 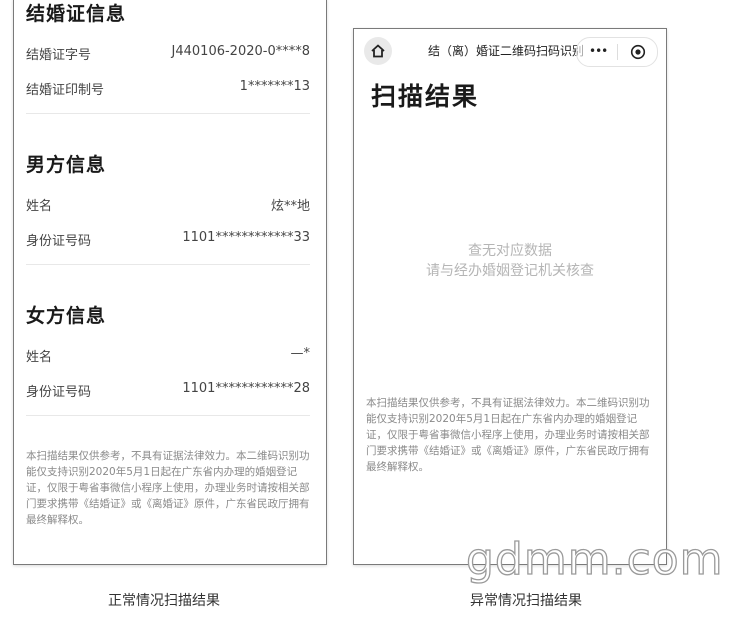 I want to click on nav-title: 结（离）婚证二维码扫码识别, so click(x=506, y=51).